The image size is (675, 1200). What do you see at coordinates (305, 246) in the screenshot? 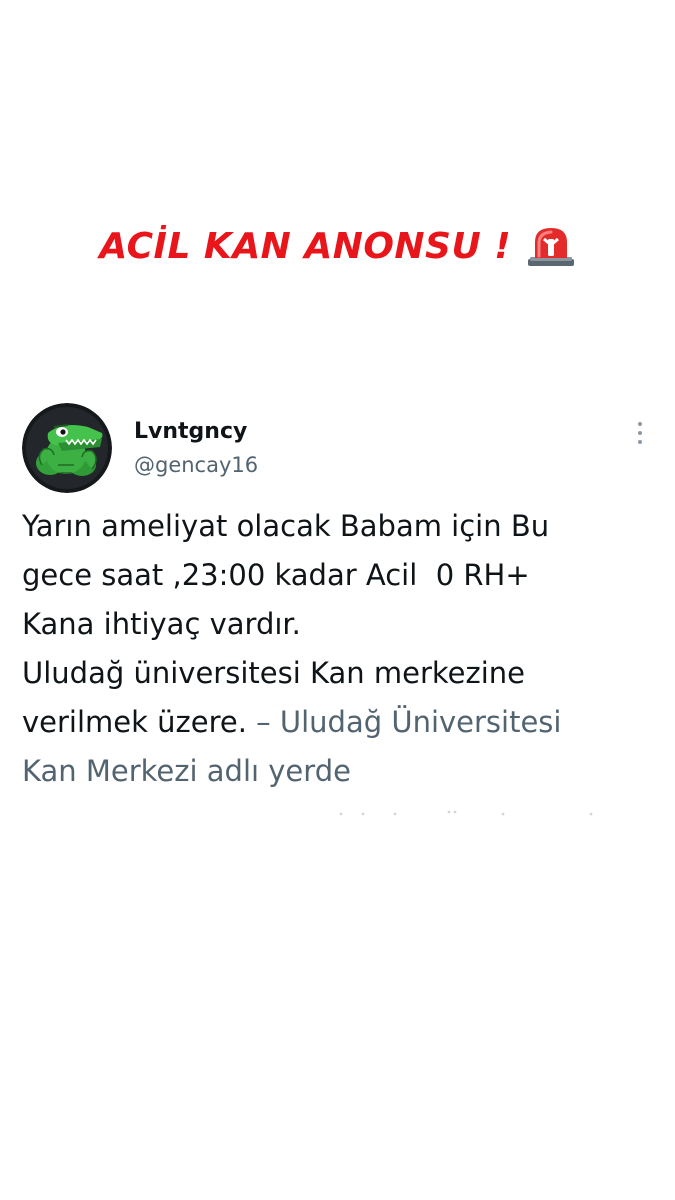
I see `announcement-title: ACİL KAN ANONSU !` at bounding box center [305, 246].